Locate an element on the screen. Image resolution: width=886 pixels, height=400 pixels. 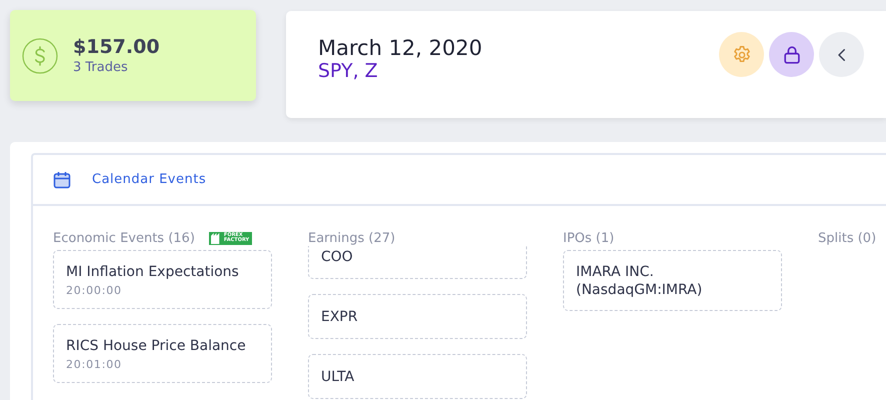
symbol-list: SPY, Z is located at coordinates (400, 71).